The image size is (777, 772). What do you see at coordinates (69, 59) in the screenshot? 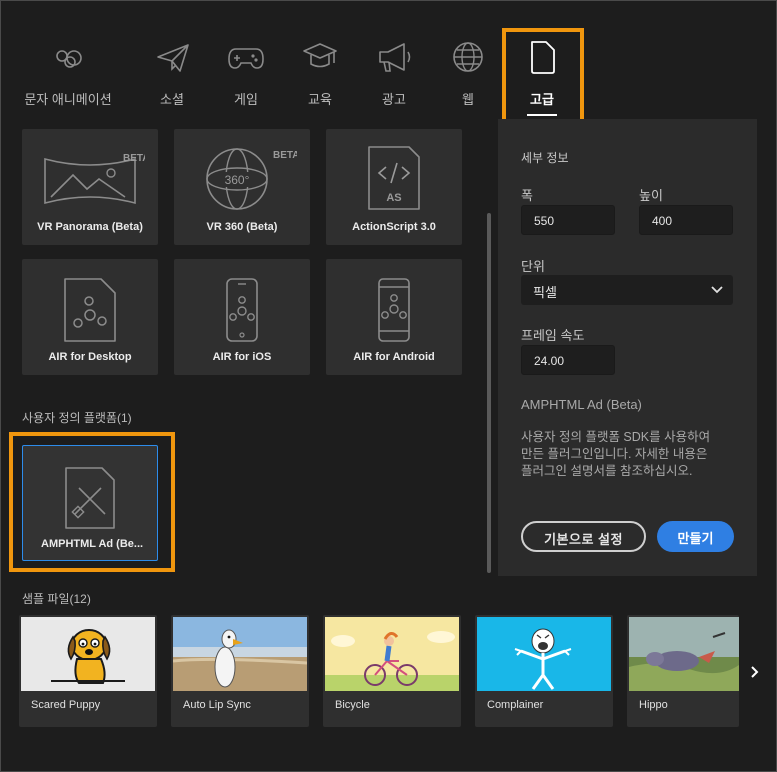
I see `character-animation-icon` at bounding box center [69, 59].